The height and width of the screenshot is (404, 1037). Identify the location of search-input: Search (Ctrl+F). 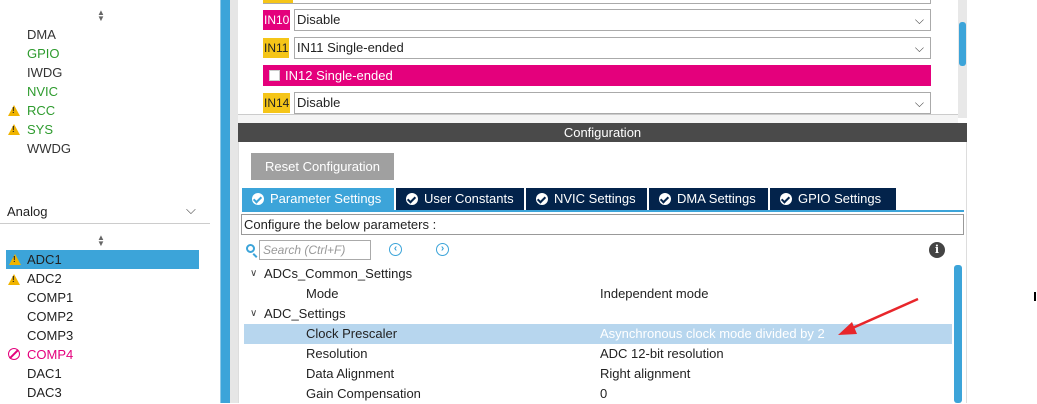
(315, 250).